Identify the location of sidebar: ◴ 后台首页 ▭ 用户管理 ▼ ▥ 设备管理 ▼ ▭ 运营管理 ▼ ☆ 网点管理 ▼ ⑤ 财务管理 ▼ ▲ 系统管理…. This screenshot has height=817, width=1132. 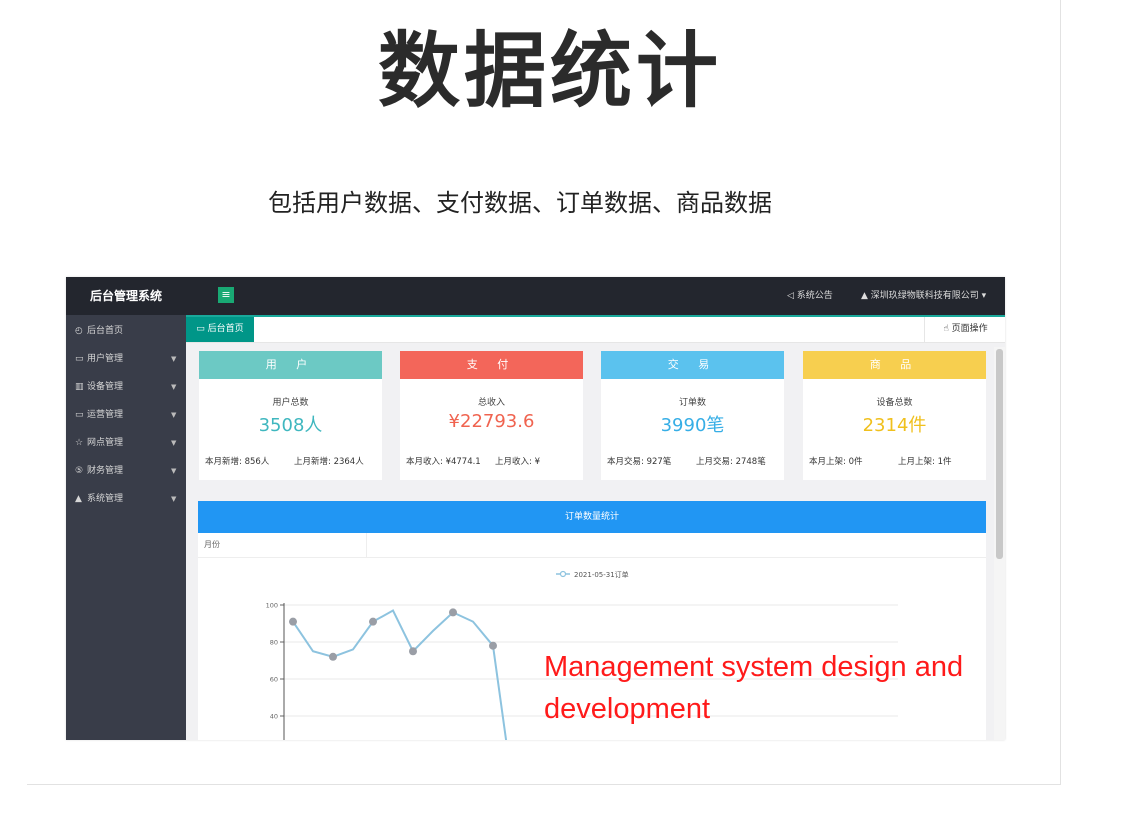
(126, 527).